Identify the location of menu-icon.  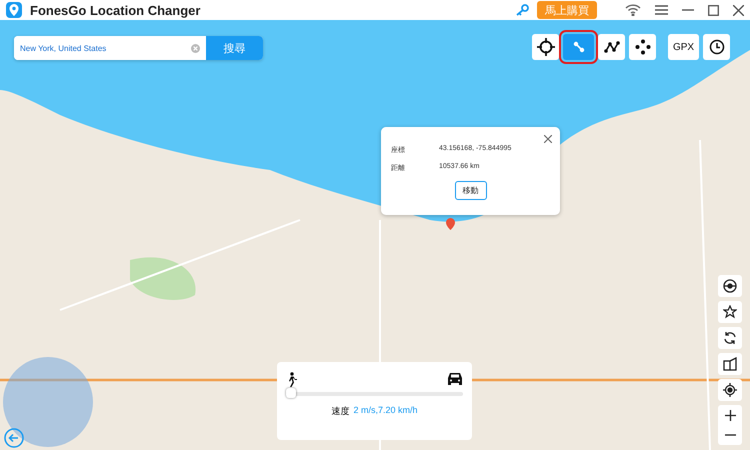
(661, 10).